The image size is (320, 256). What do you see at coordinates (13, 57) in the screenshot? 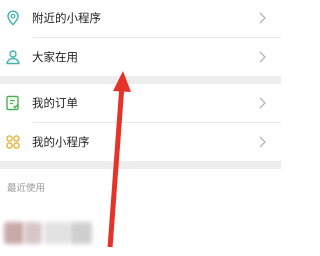
I see `people-icon` at bounding box center [13, 57].